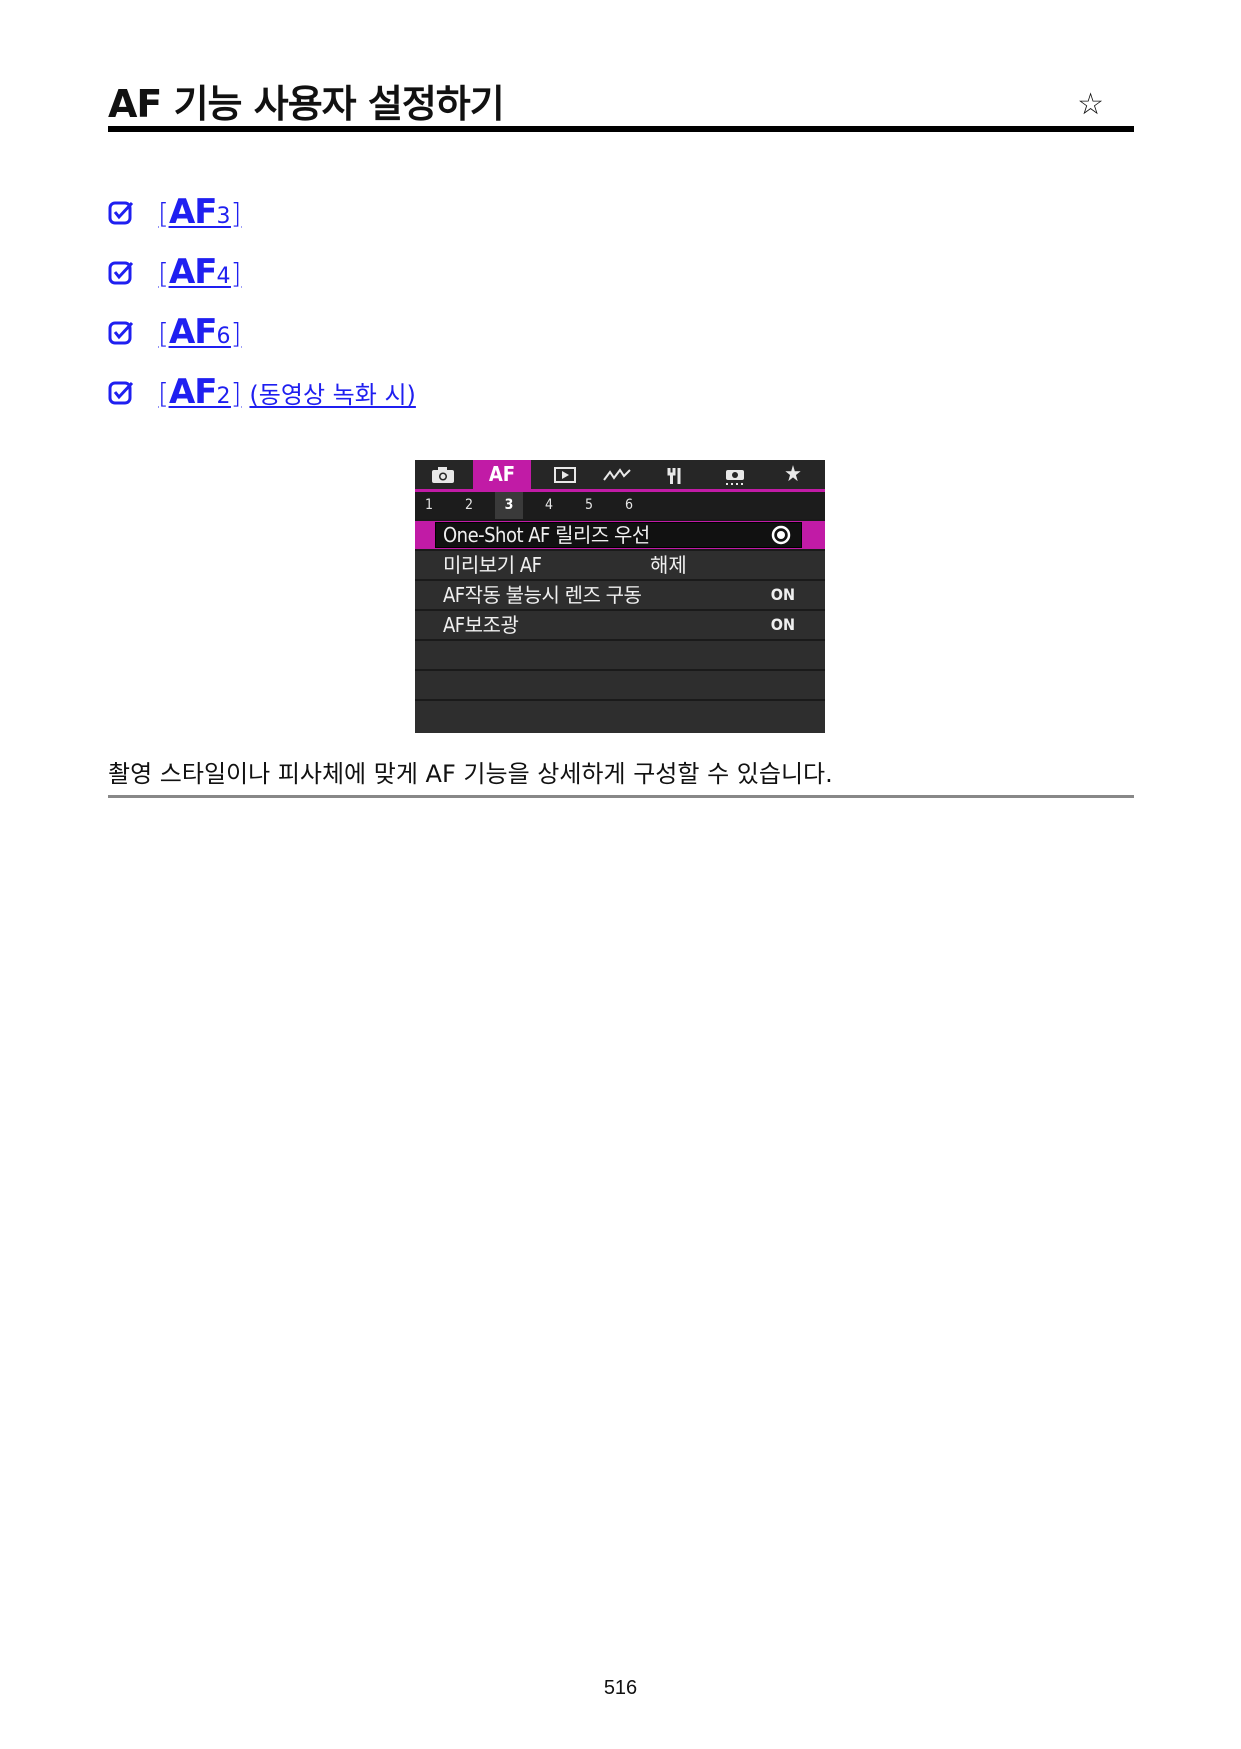 Image resolution: width=1241 pixels, height=1749 pixels. I want to click on description-text: 촬영 스타일이나 피사체에 맞게 AF 기능을 상세하게 구성할 수 있습니다., so click(621, 778).